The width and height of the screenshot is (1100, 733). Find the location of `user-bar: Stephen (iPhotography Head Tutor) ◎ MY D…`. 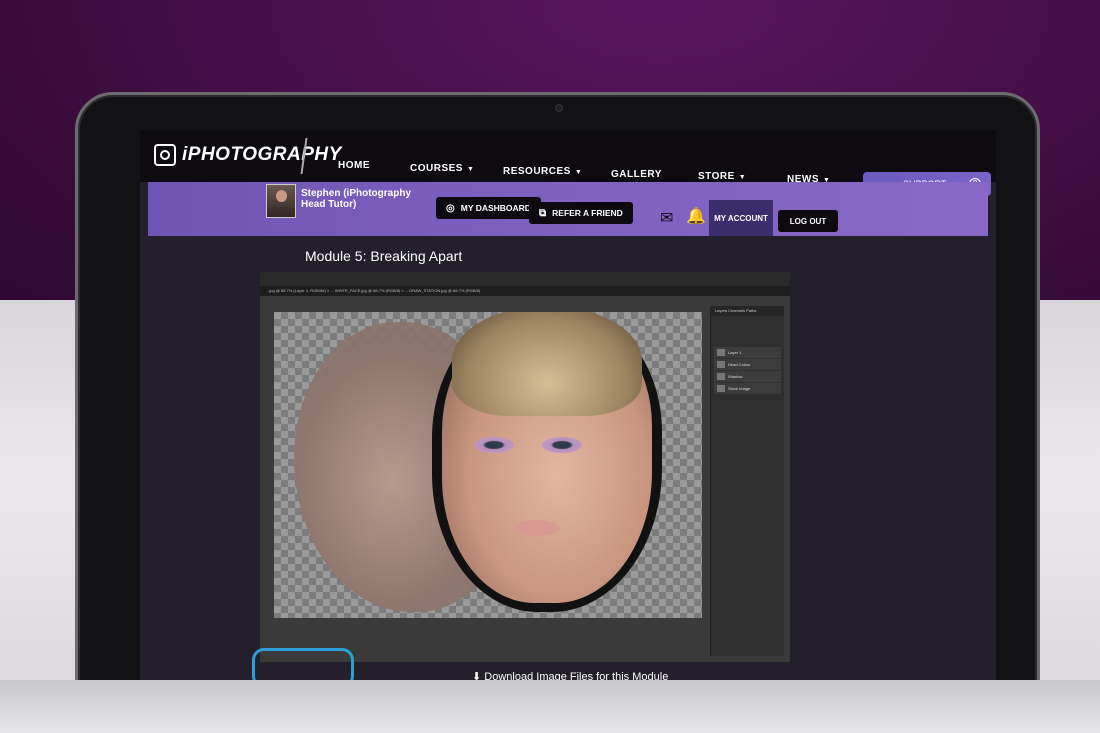

user-bar: Stephen (iPhotography Head Tutor) ◎ MY D… is located at coordinates (568, 209).